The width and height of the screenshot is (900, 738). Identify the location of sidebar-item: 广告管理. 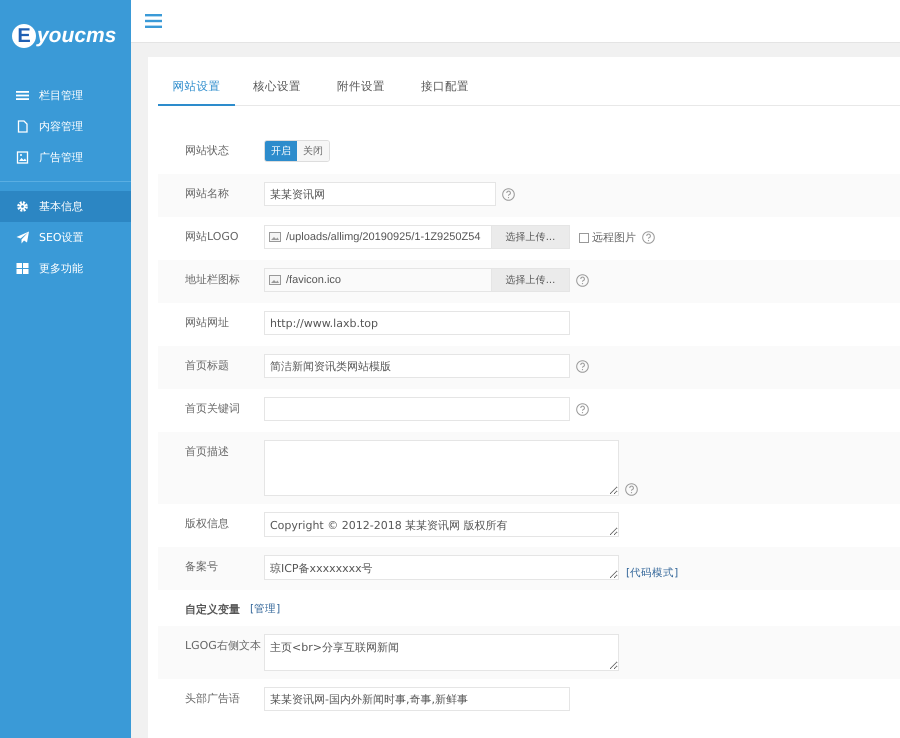
(65, 157).